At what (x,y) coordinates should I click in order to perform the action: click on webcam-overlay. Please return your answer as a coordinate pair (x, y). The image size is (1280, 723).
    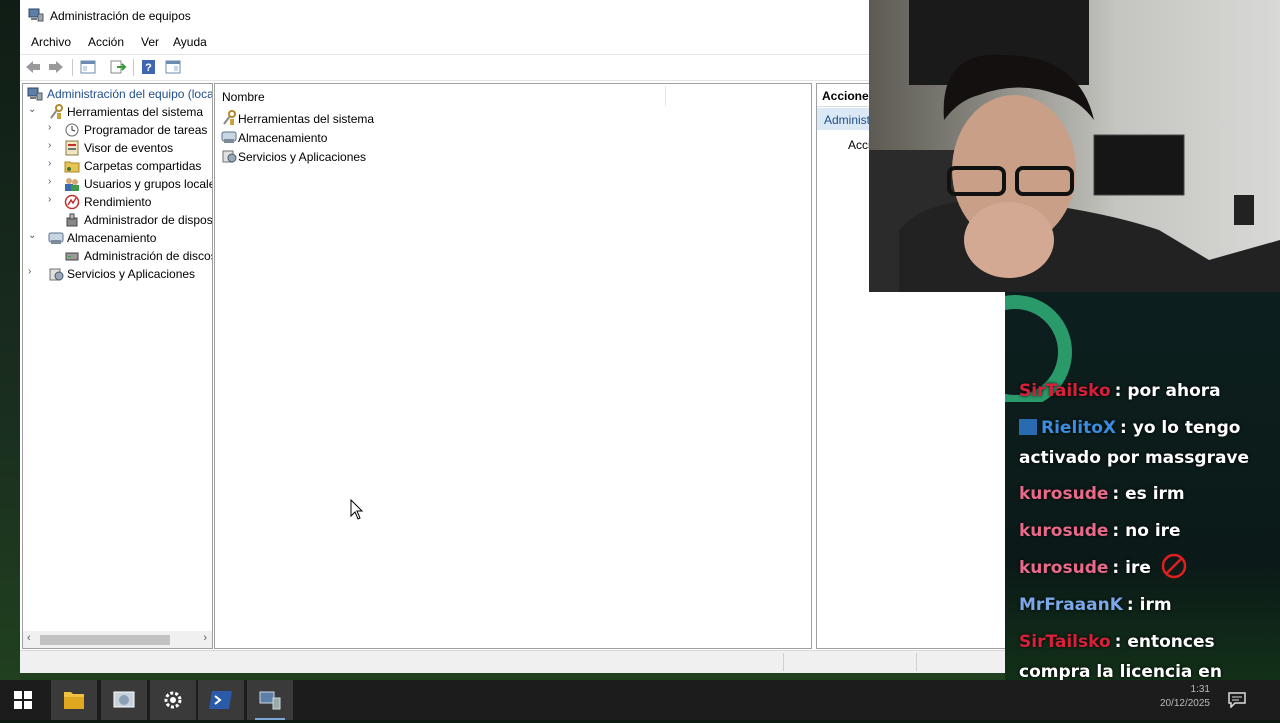
    Looking at the image, I should click on (1074, 146).